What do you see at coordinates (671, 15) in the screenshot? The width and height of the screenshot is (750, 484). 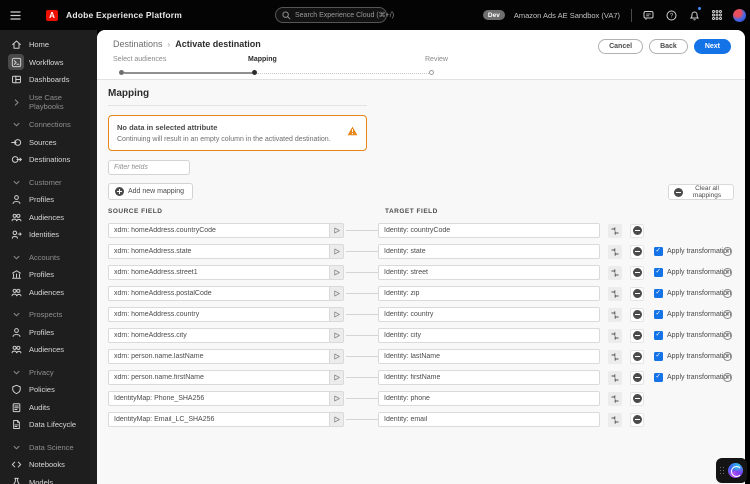 I see `help-icon: ?` at bounding box center [671, 15].